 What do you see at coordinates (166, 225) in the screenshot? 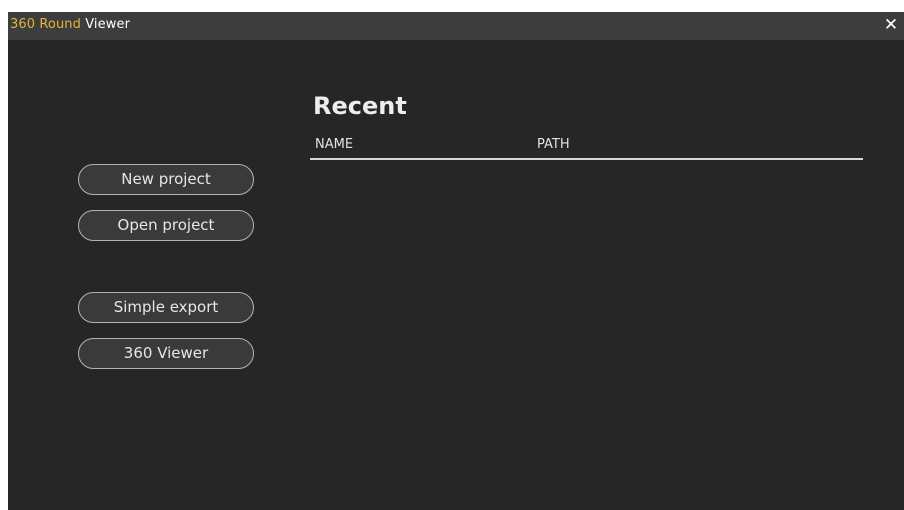
I see `open-project-button: Open project` at bounding box center [166, 225].